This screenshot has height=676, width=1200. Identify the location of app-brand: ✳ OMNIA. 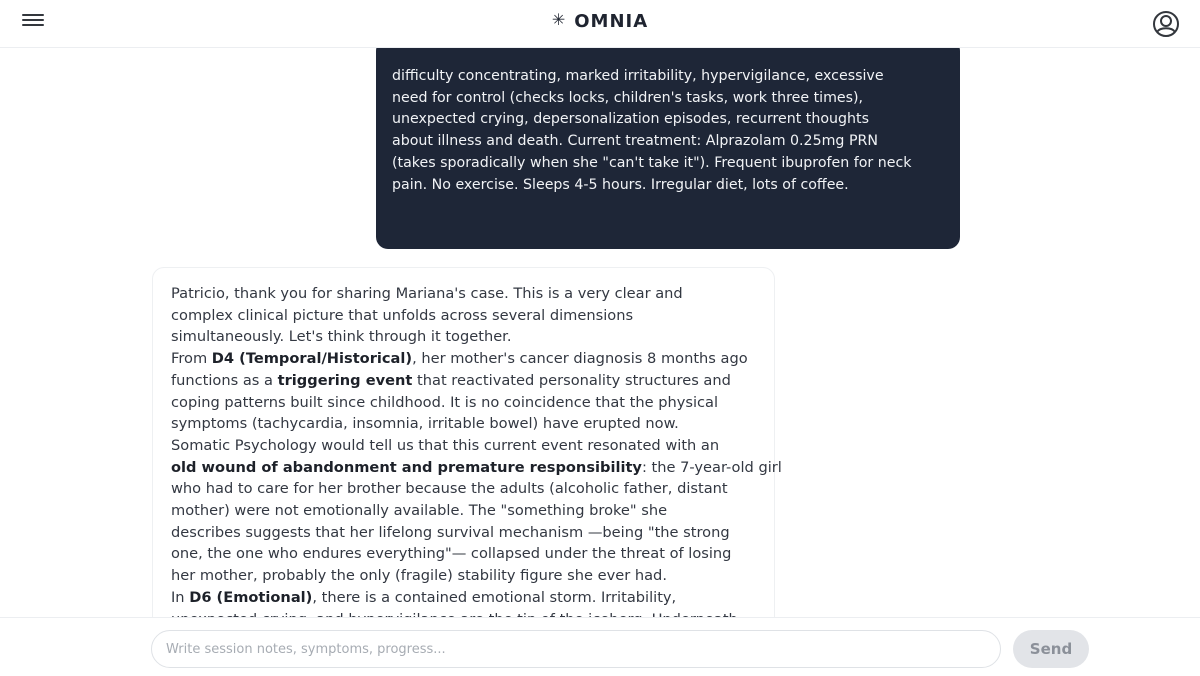
(600, 21).